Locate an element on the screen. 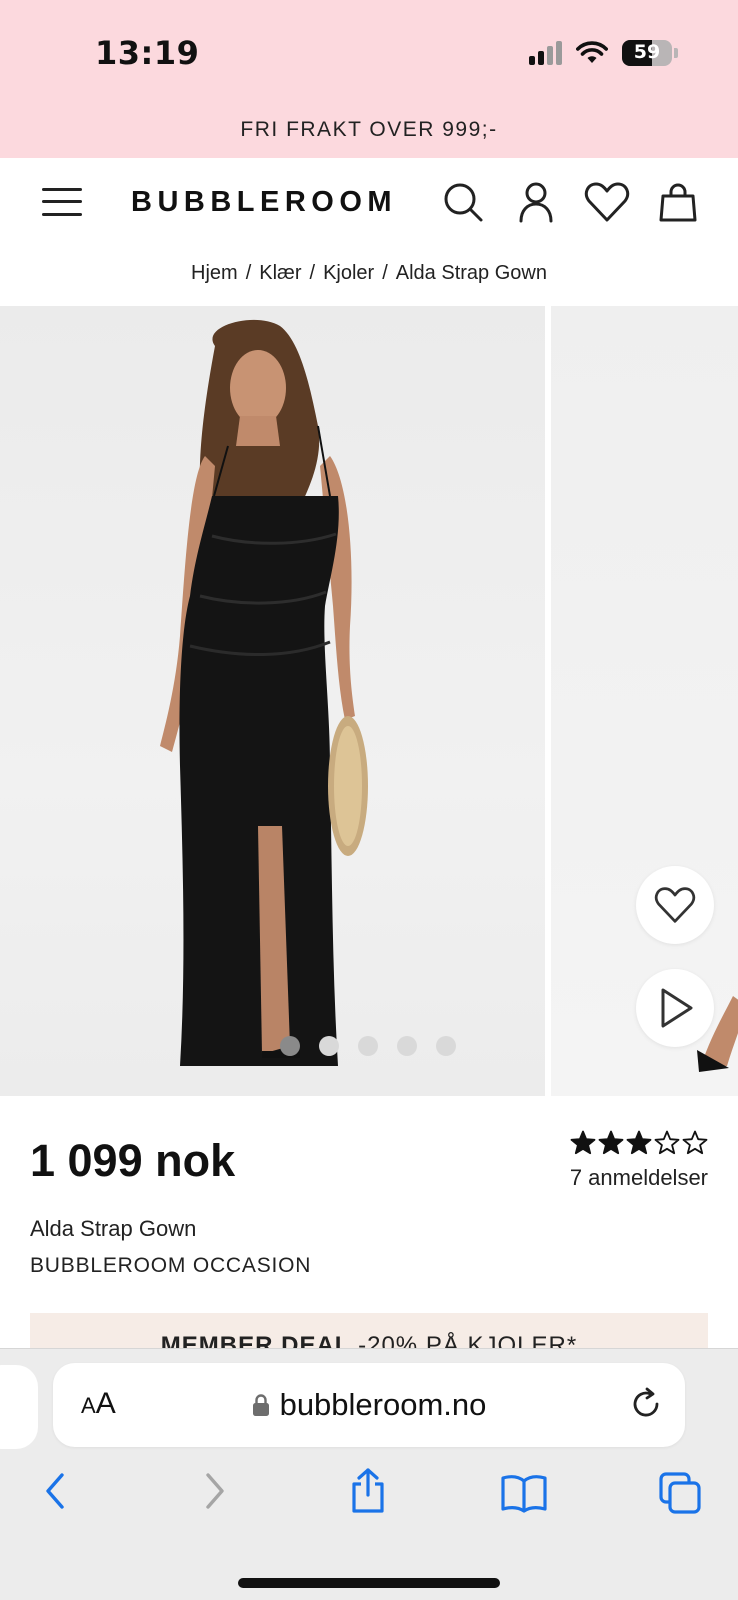 The height and width of the screenshot is (1600, 738). product-name: Alda Strap Gown is located at coordinates (113, 1228).